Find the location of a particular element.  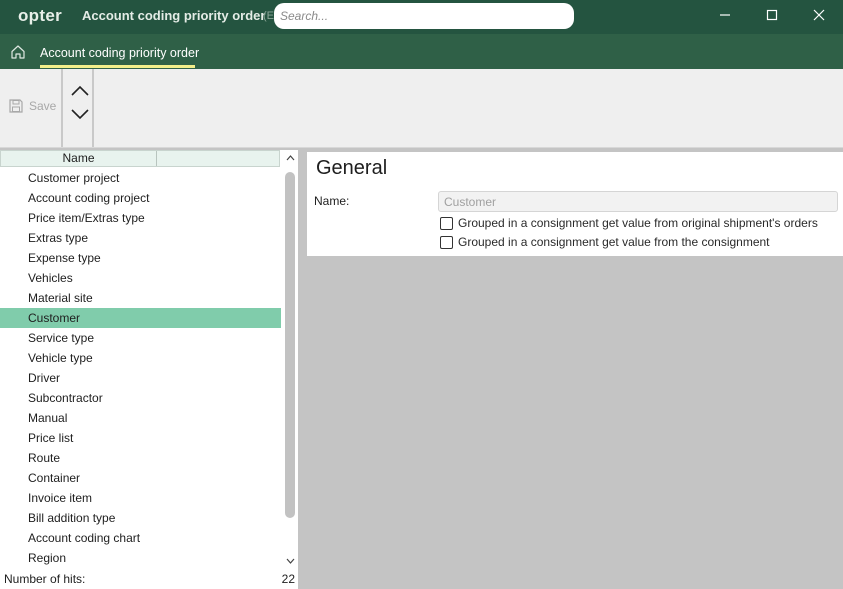

list-item: Region is located at coordinates (140, 558).